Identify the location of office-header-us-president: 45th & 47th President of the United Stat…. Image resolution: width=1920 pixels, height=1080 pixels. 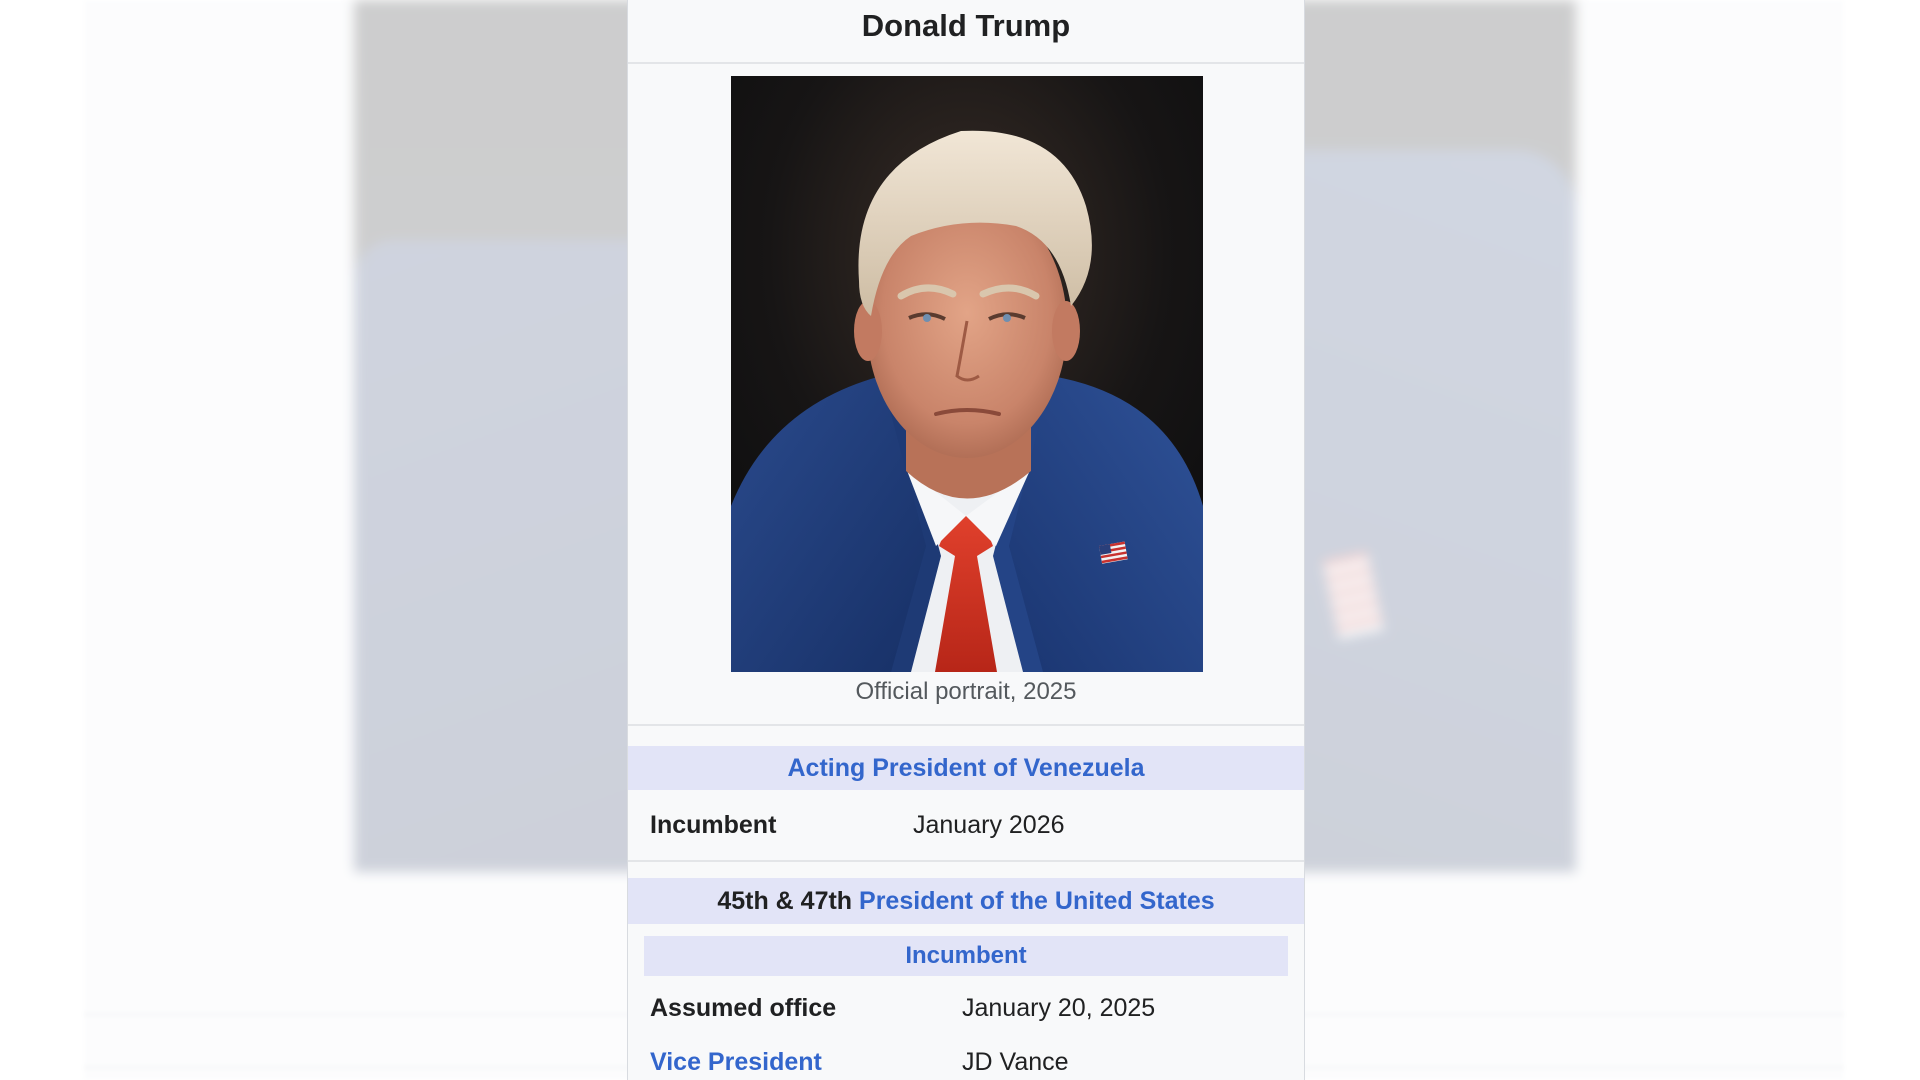
(966, 901).